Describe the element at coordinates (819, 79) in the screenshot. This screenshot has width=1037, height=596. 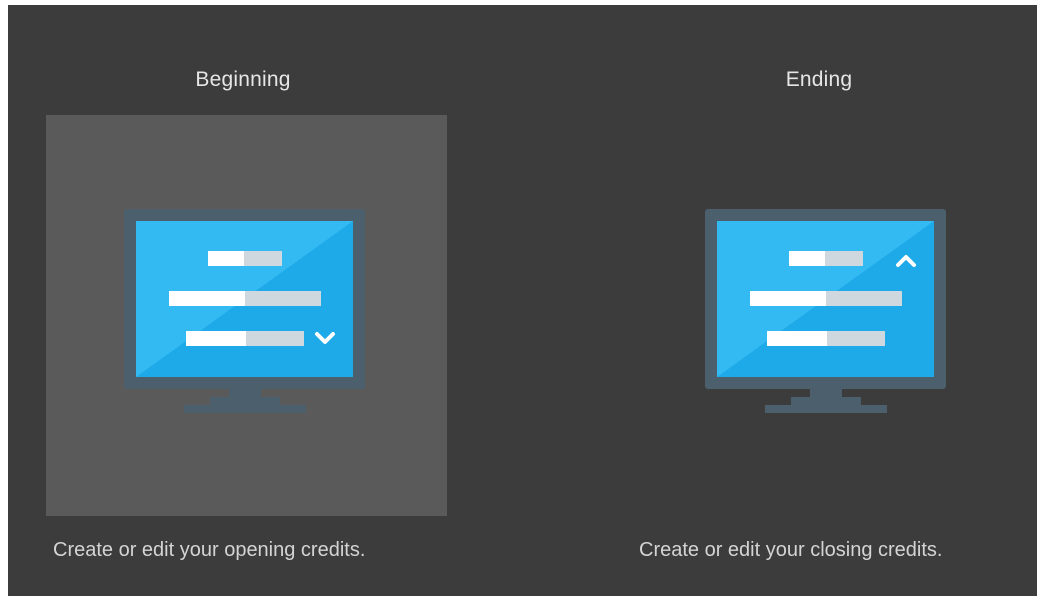
I see `option-title-ending: Ending` at that location.